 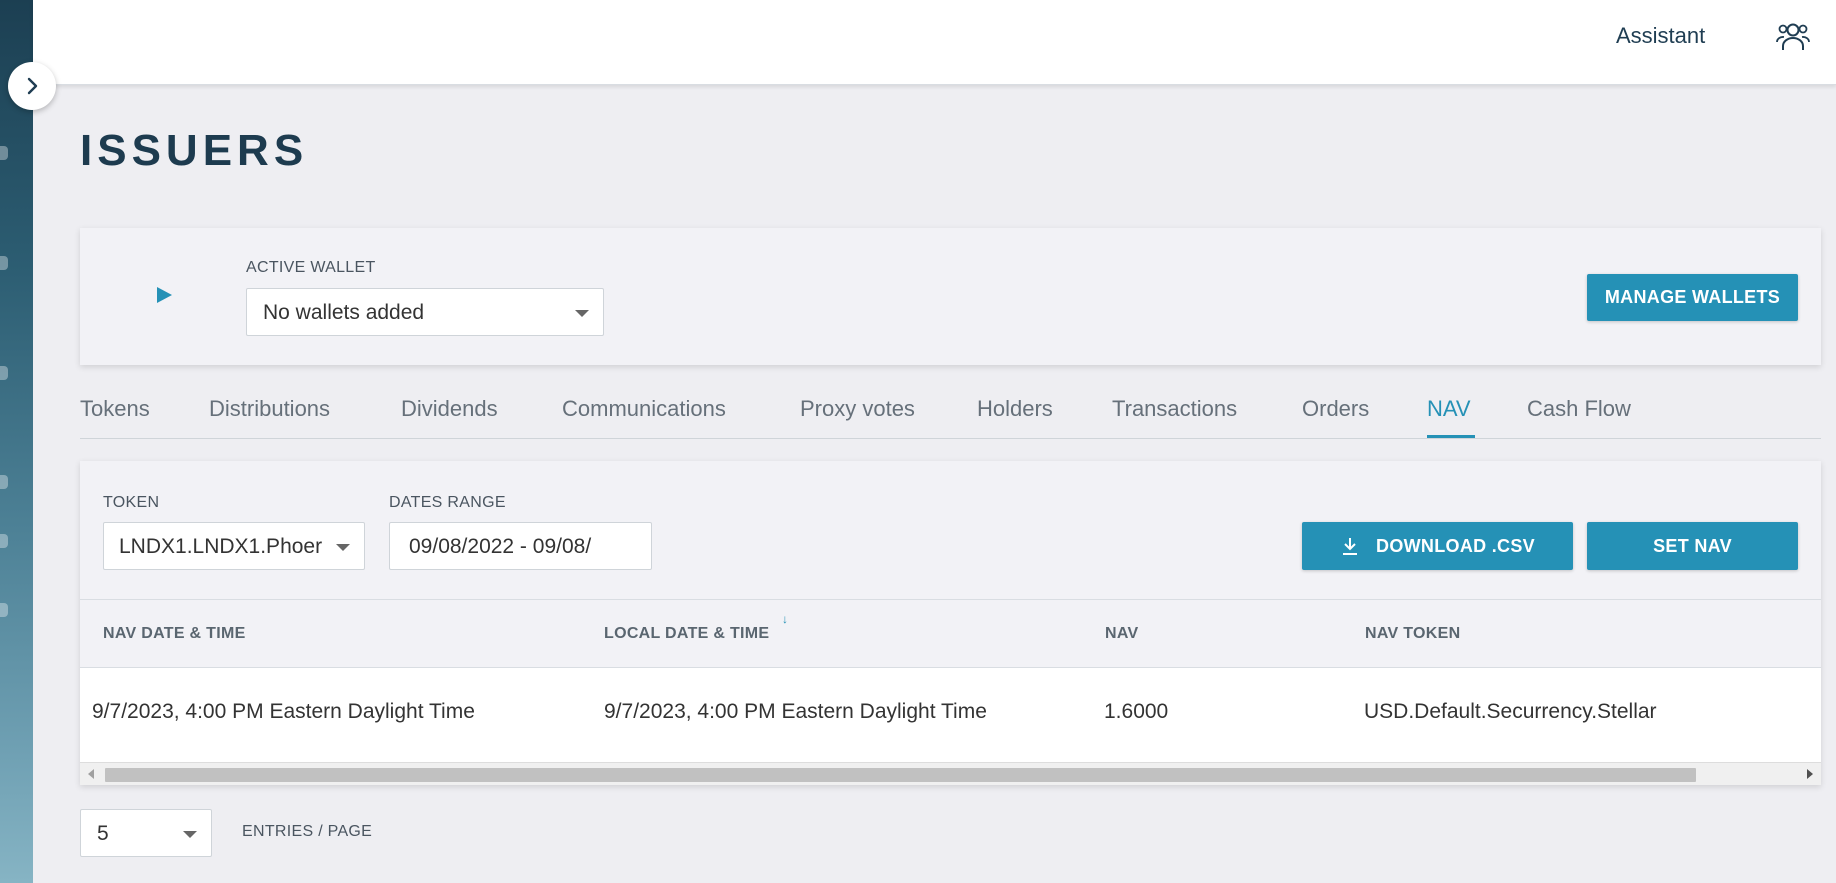 What do you see at coordinates (311, 267) in the screenshot?
I see `active-wallet-label: ACTIVE WALLET` at bounding box center [311, 267].